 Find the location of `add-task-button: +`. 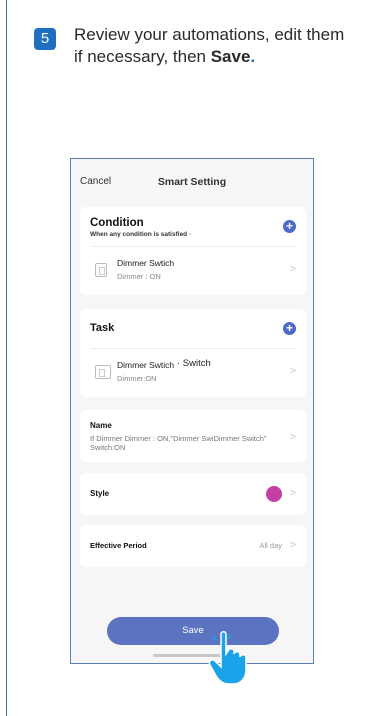

add-task-button: + is located at coordinates (289, 328).